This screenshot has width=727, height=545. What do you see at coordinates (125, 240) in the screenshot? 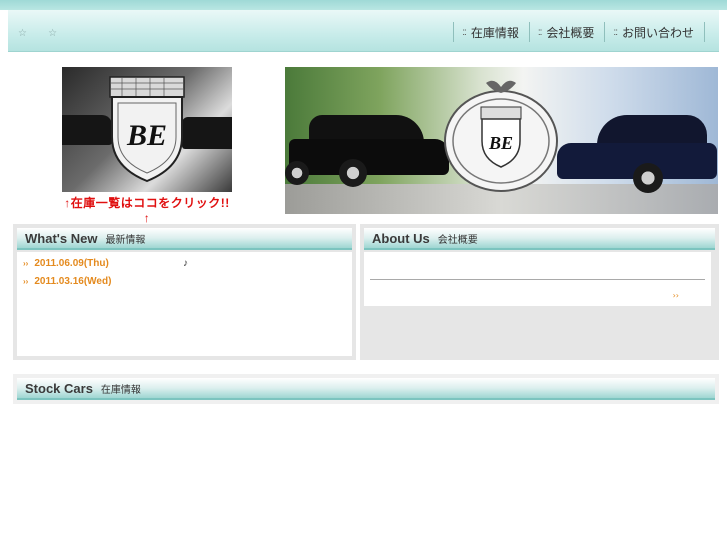
I see `whats-new-subtitle: 最新情報` at bounding box center [125, 240].